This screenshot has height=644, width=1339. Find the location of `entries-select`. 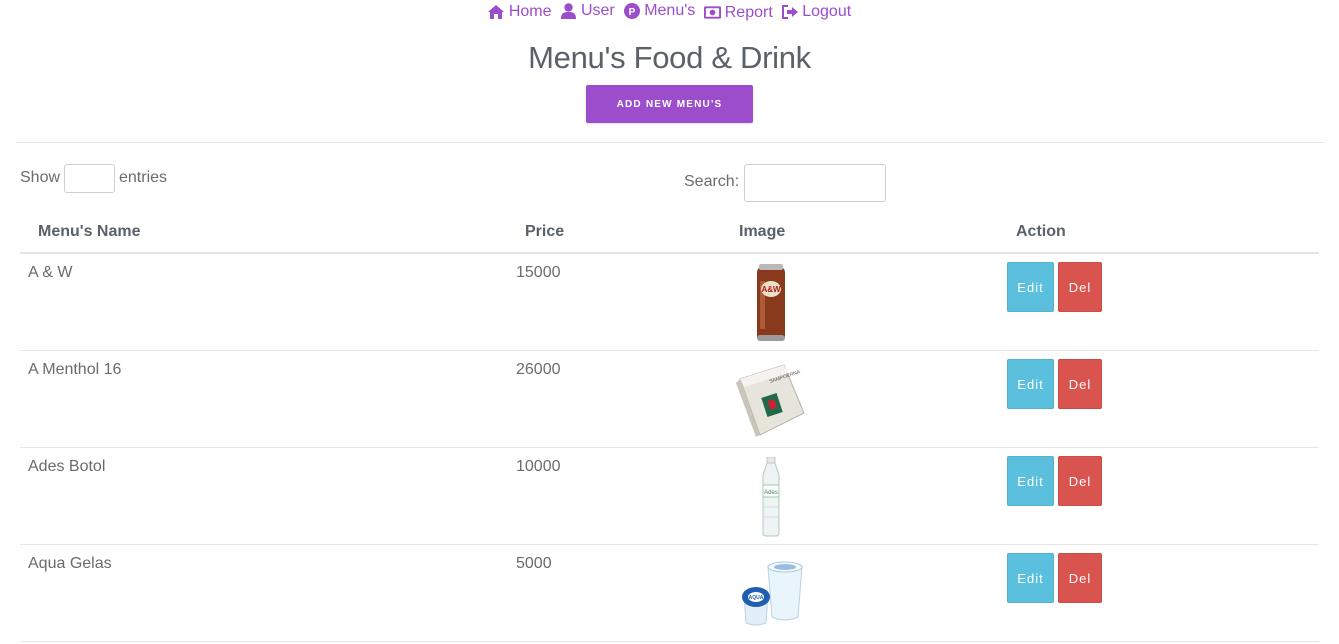

entries-select is located at coordinates (89, 178).